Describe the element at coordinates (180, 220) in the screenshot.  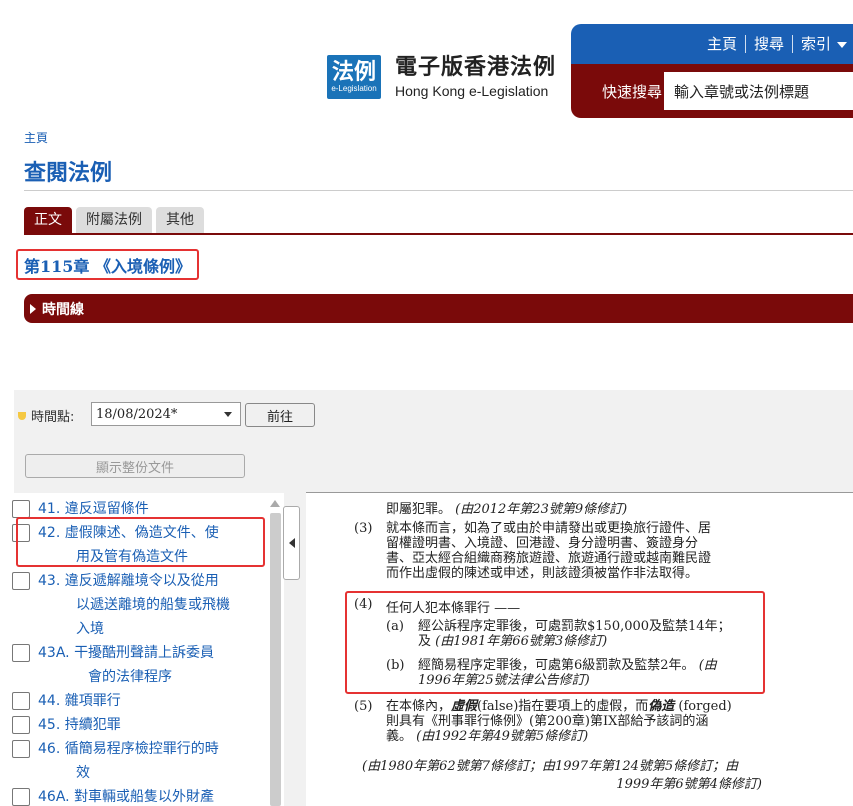
I see `tab-other: 其他` at that location.